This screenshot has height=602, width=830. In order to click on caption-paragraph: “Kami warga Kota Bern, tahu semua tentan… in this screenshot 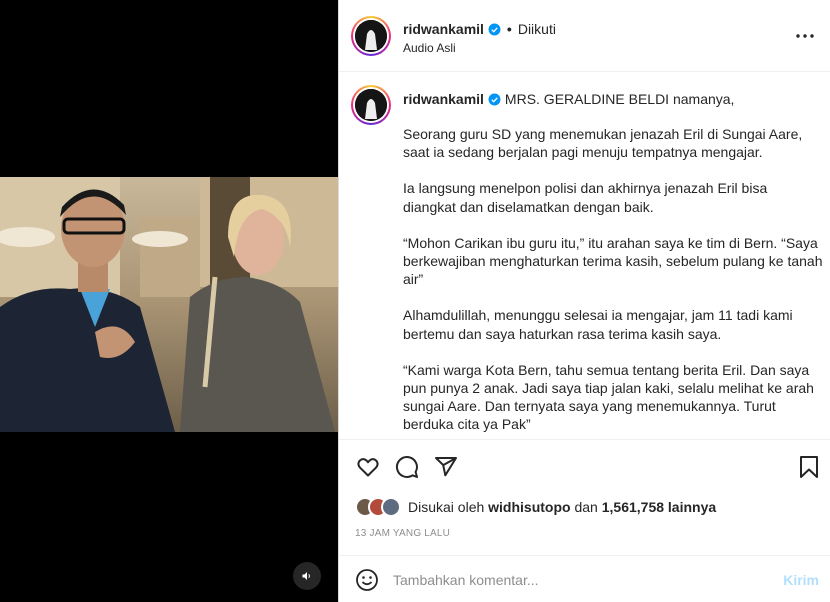, I will do `click(608, 397)`.